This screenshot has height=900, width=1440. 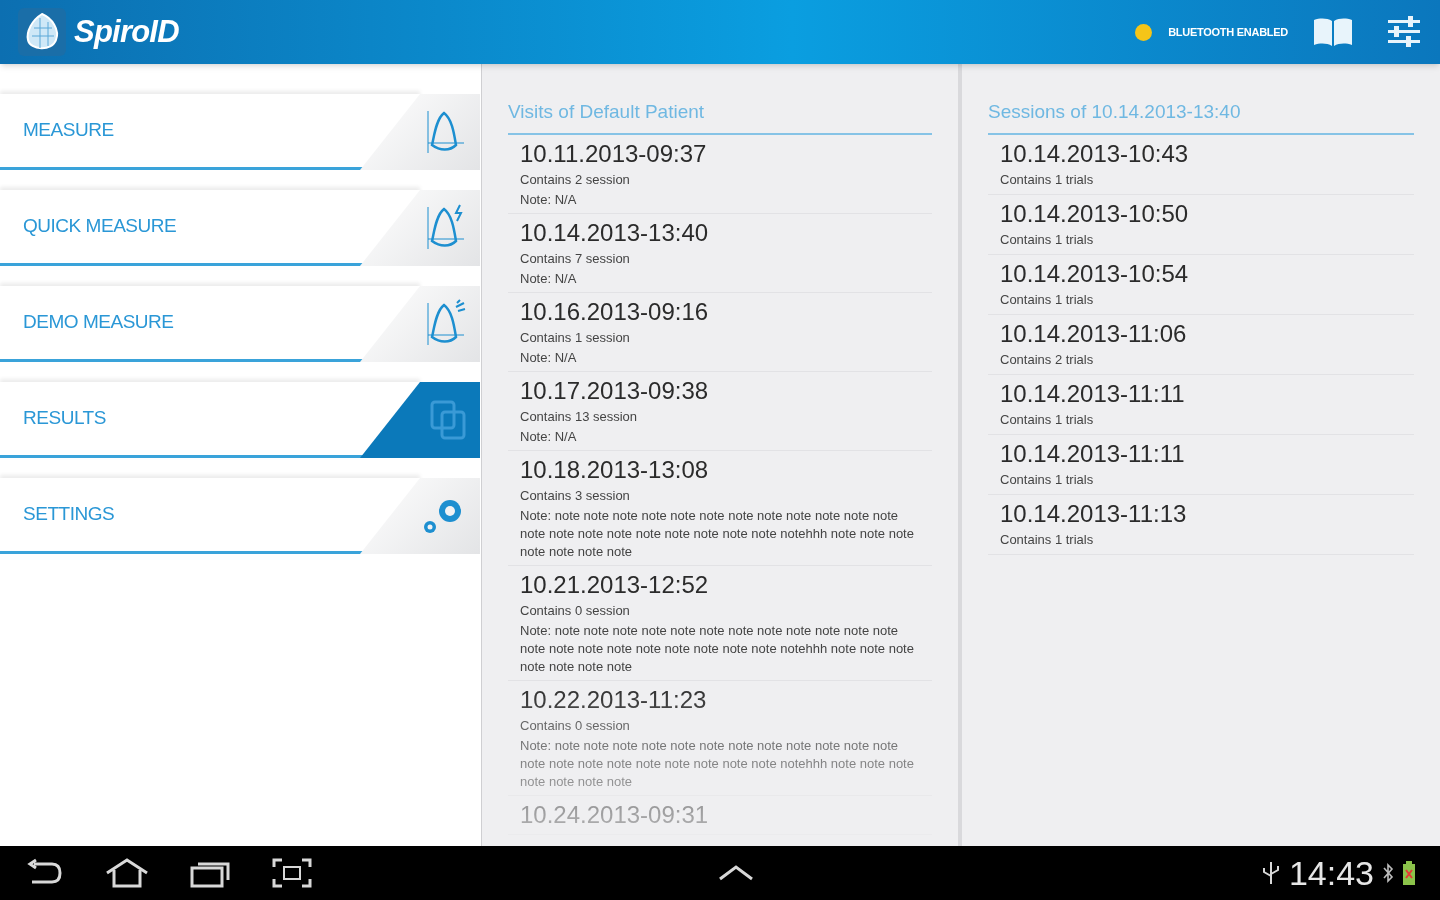 I want to click on session-date: 10.14.2013-10:50, so click(x=1095, y=213).